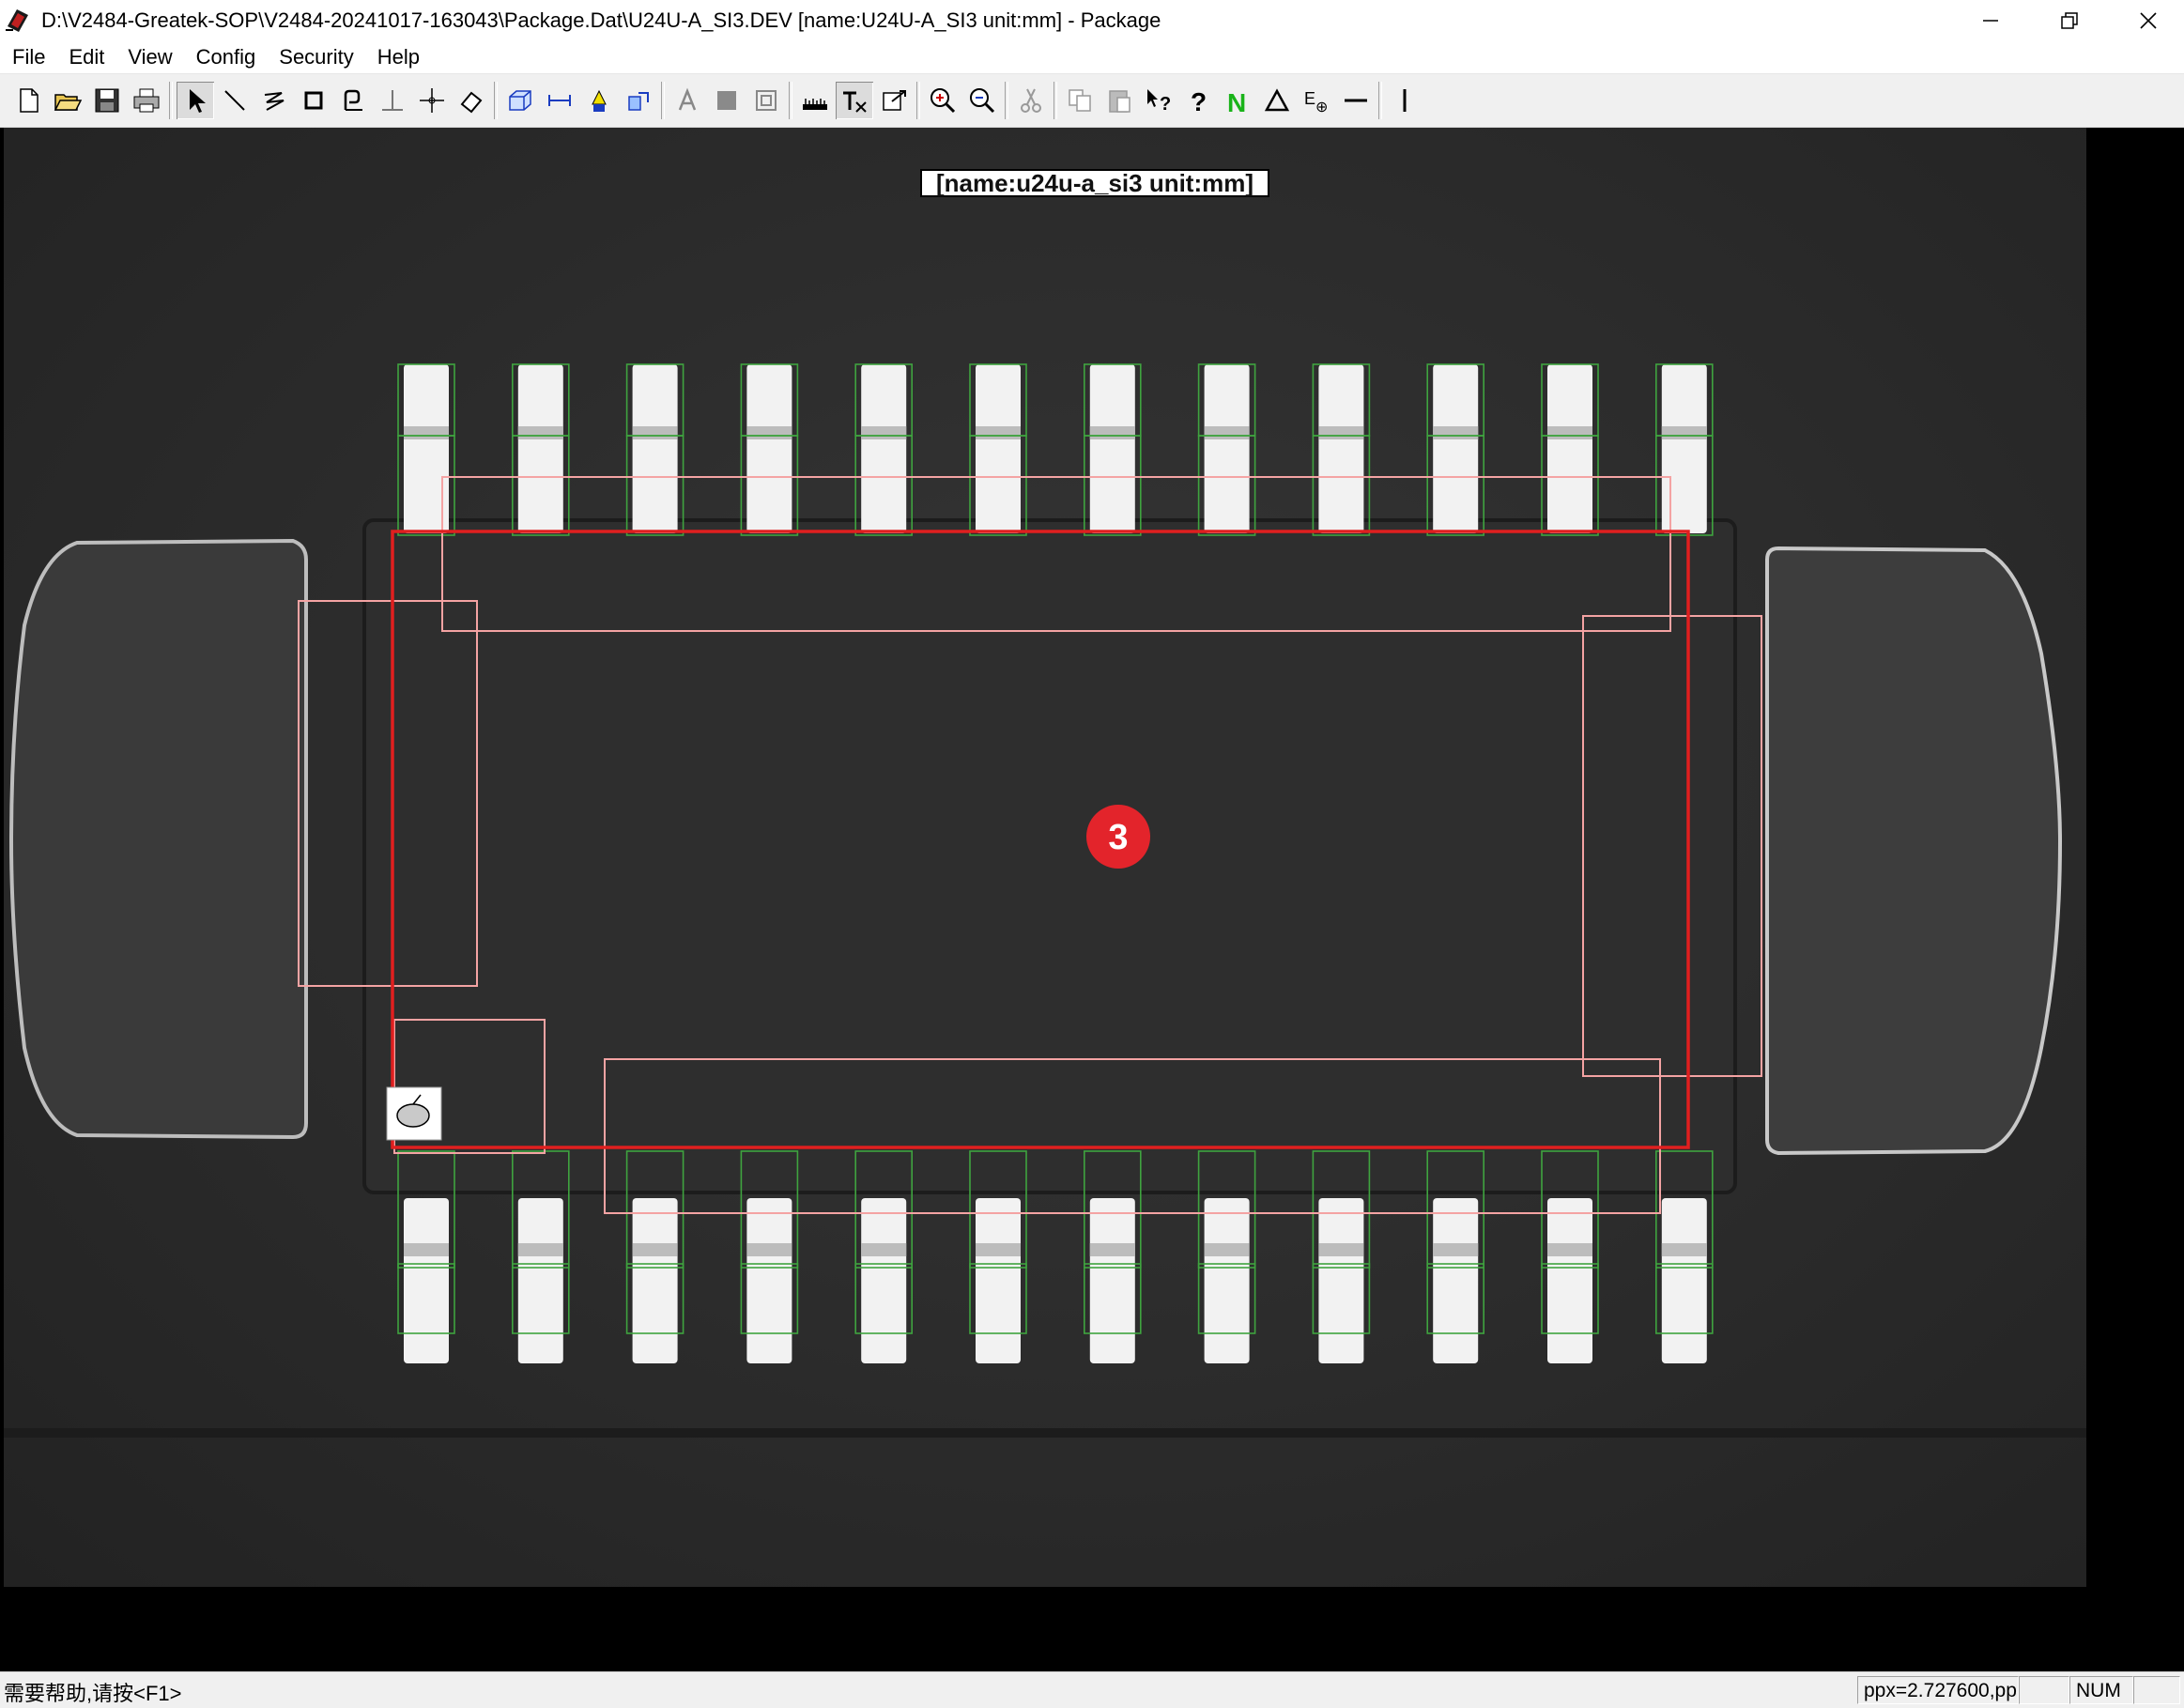 Image resolution: width=2184 pixels, height=1708 pixels. I want to click on toolbar-marker-button, so click(599, 101).